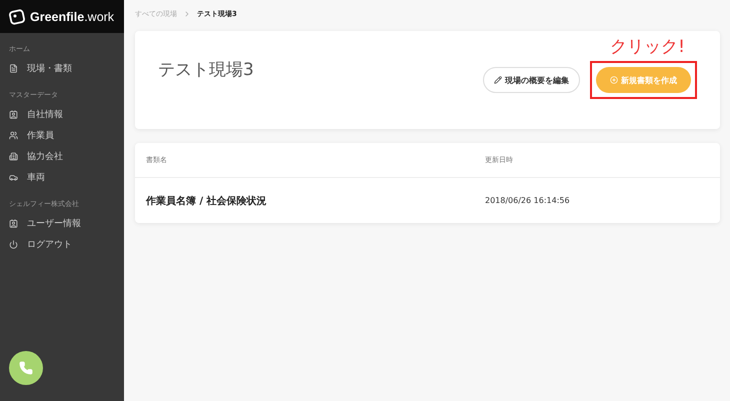  What do you see at coordinates (498, 80) in the screenshot?
I see `pencil-icon` at bounding box center [498, 80].